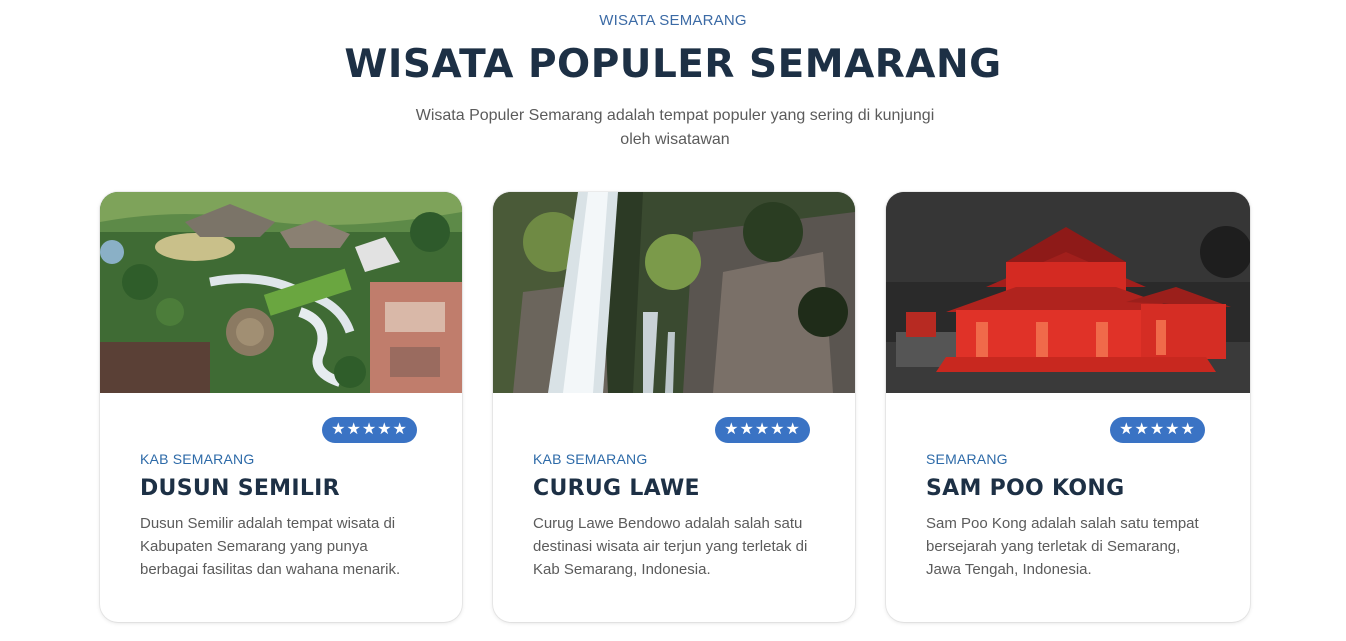  I want to click on section-title: WISATA POPULER SEMARANG, so click(673, 64).